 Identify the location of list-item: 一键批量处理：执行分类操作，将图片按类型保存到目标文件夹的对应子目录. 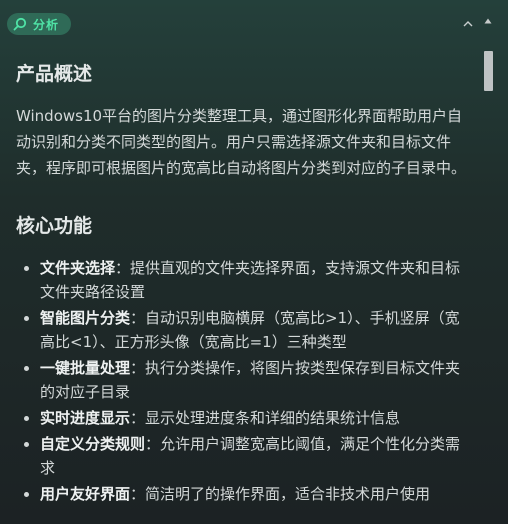
(244, 380).